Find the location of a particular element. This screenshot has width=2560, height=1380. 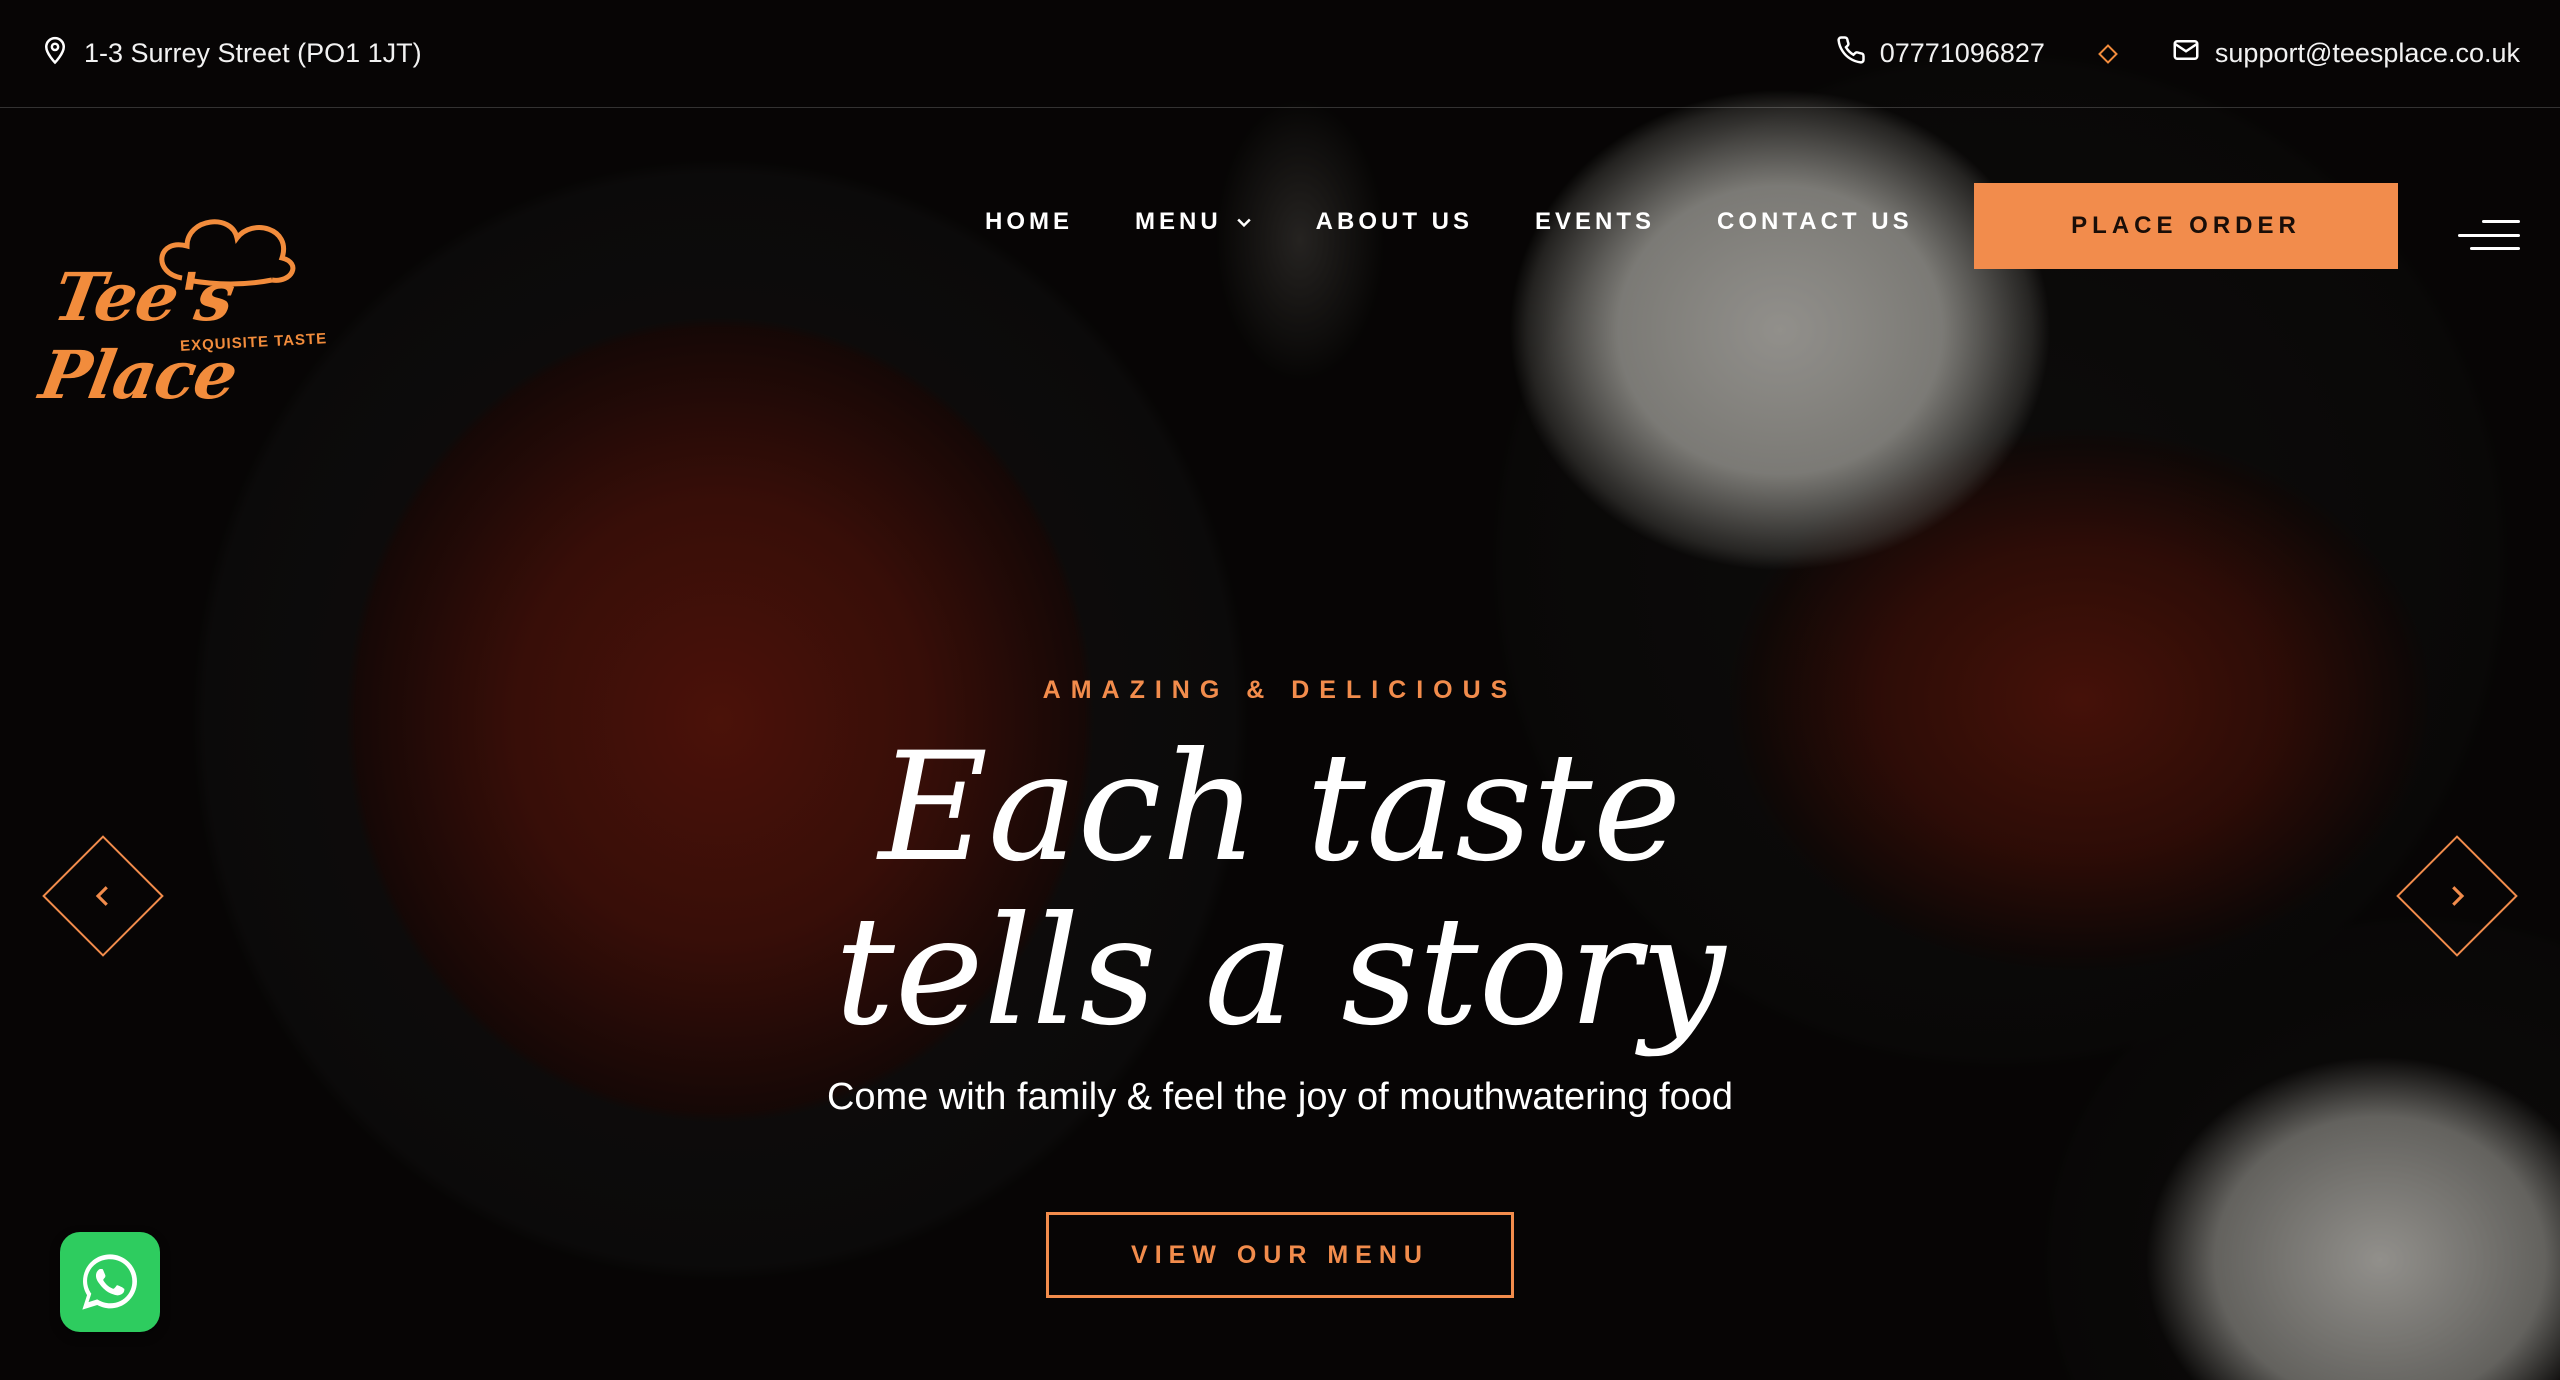

separator-diamond is located at coordinates (2108, 53).